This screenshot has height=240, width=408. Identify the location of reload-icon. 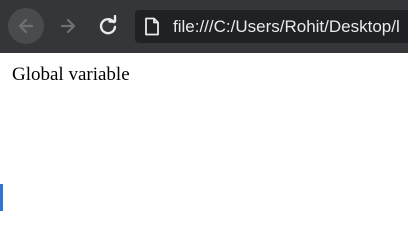
(108, 26).